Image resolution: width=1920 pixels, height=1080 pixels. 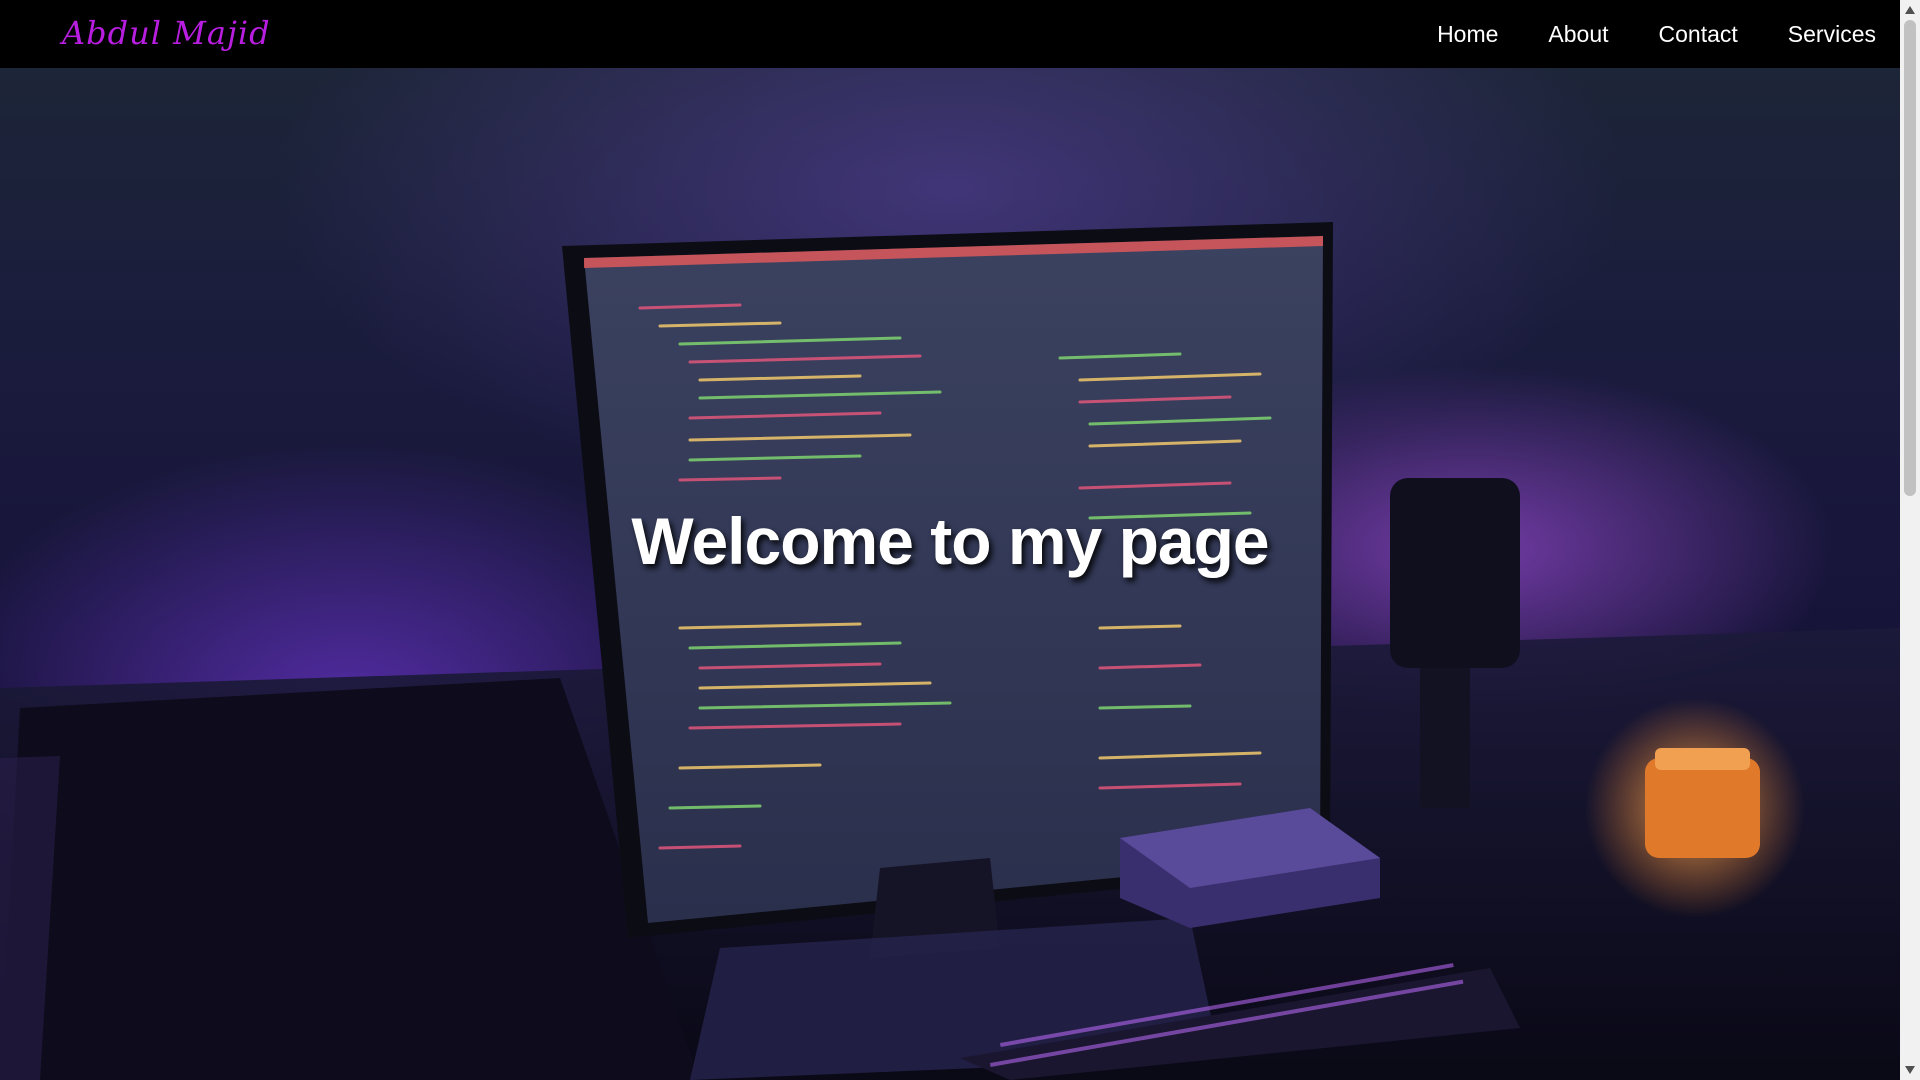 What do you see at coordinates (1910, 258) in the screenshot?
I see `scrollbar-thumb` at bounding box center [1910, 258].